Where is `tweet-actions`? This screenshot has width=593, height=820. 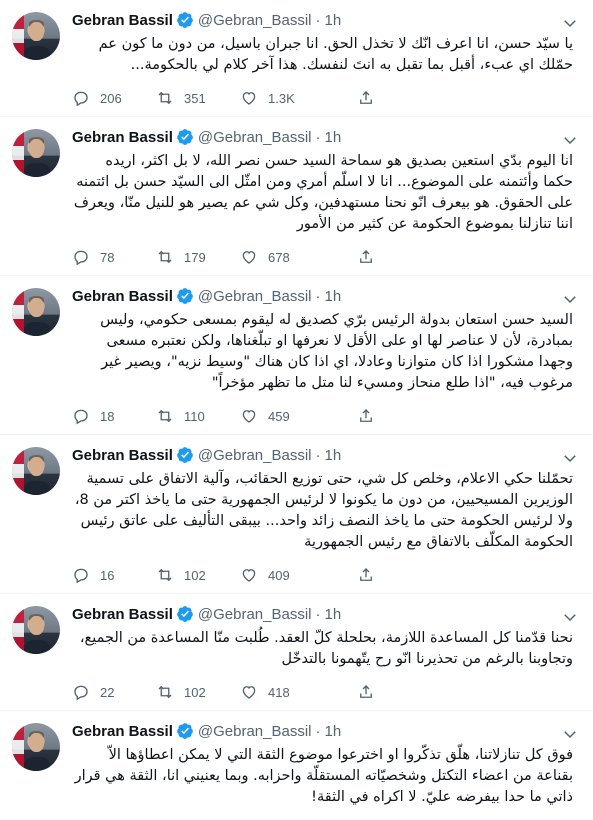 tweet-actions is located at coordinates (324, 816).